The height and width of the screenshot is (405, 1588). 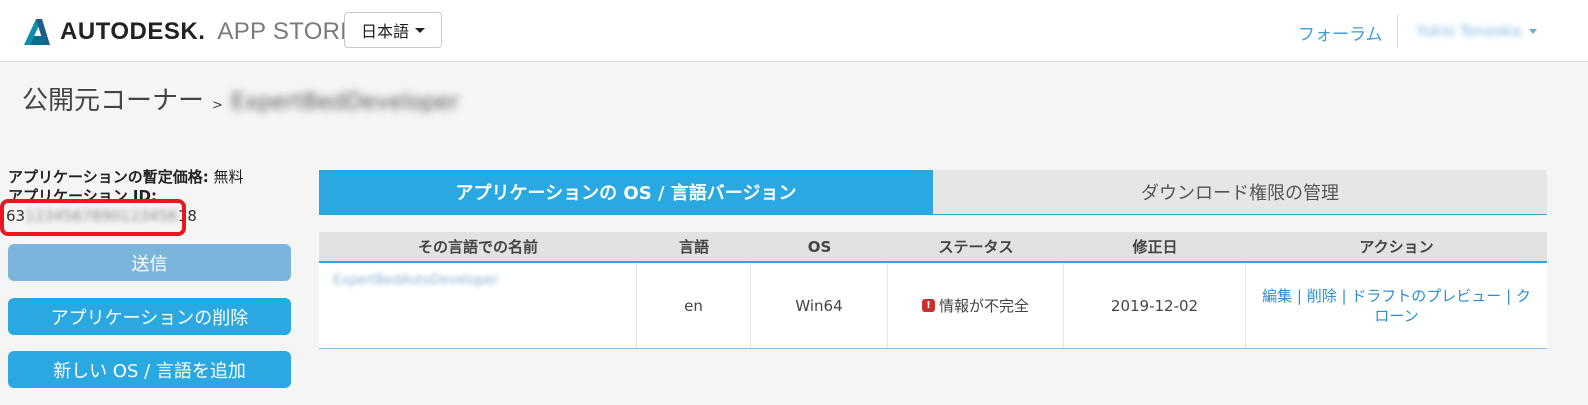 I want to click on cell-name: ExpertBedAutoDeveloper, so click(x=478, y=305).